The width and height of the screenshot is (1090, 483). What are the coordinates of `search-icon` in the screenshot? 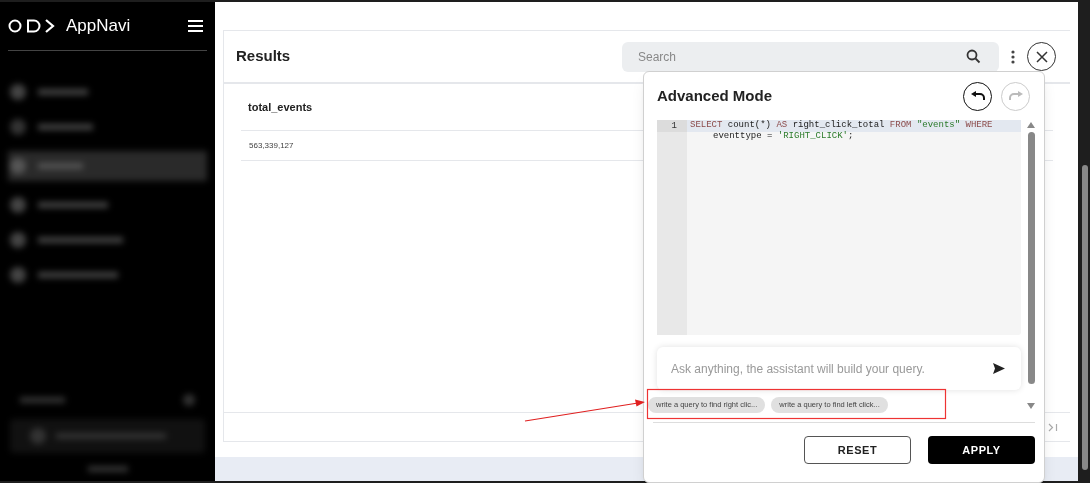 It's located at (973, 56).